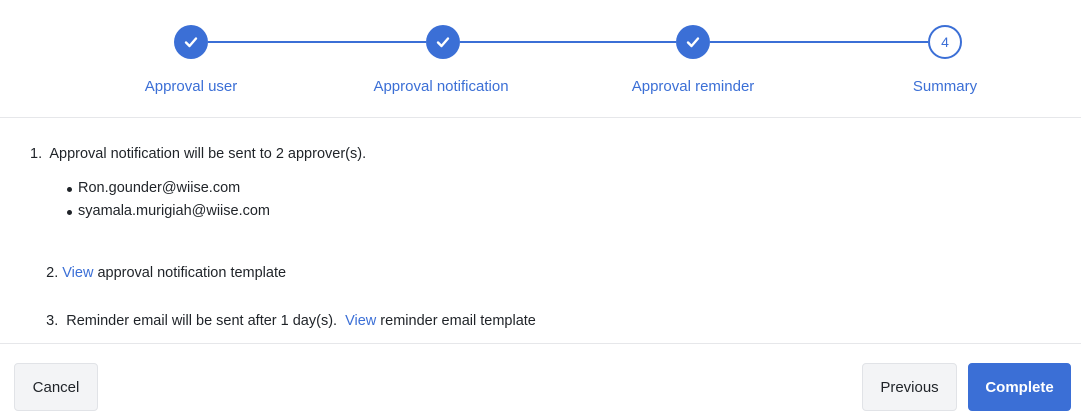  Describe the element at coordinates (441, 86) in the screenshot. I see `step-label-approval-notification: Approval notification` at that location.